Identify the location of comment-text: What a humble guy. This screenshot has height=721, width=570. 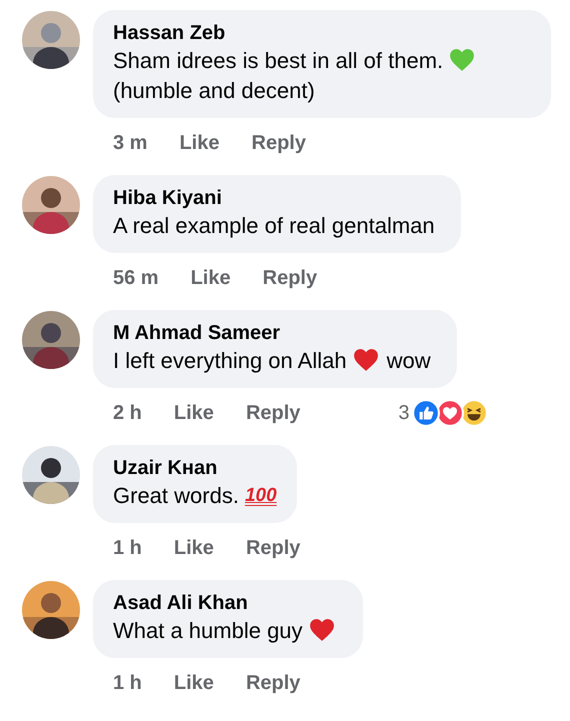
(208, 630).